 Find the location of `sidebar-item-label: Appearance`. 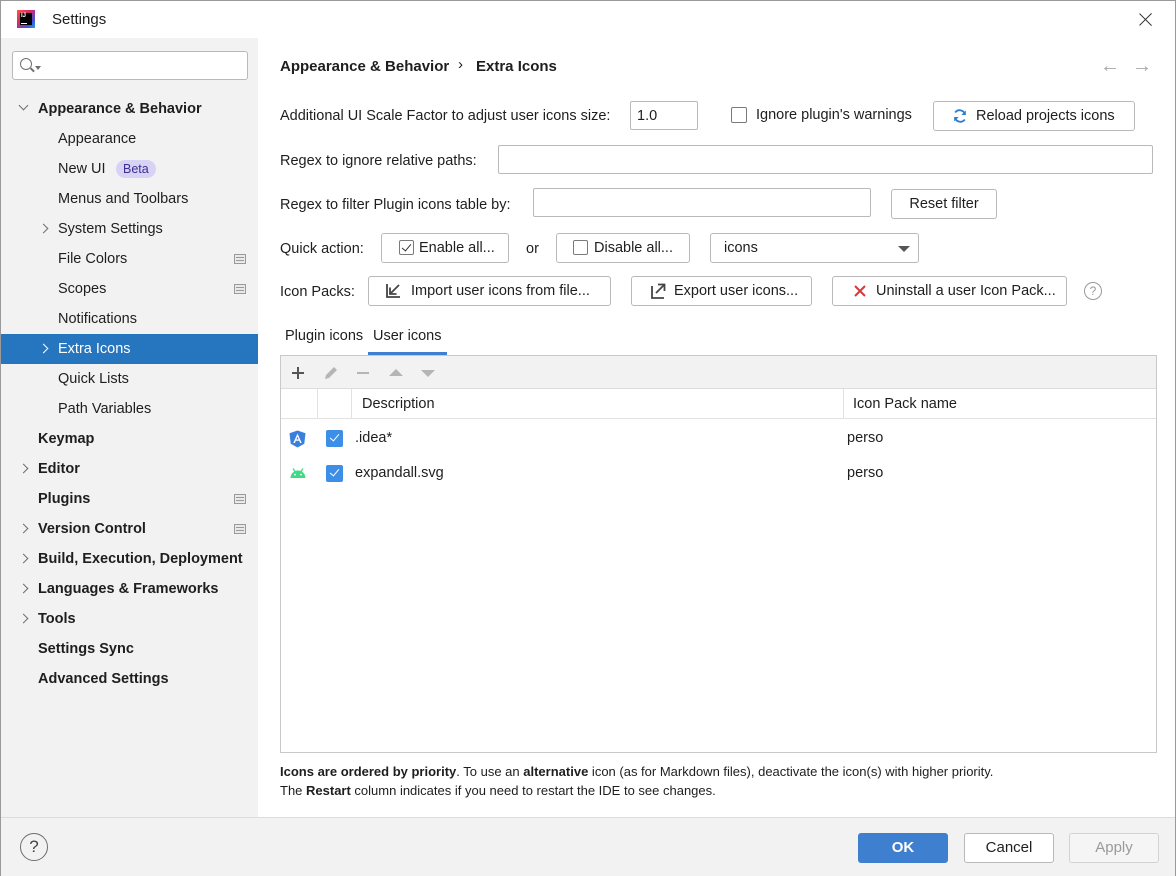

sidebar-item-label: Appearance is located at coordinates (97, 139).